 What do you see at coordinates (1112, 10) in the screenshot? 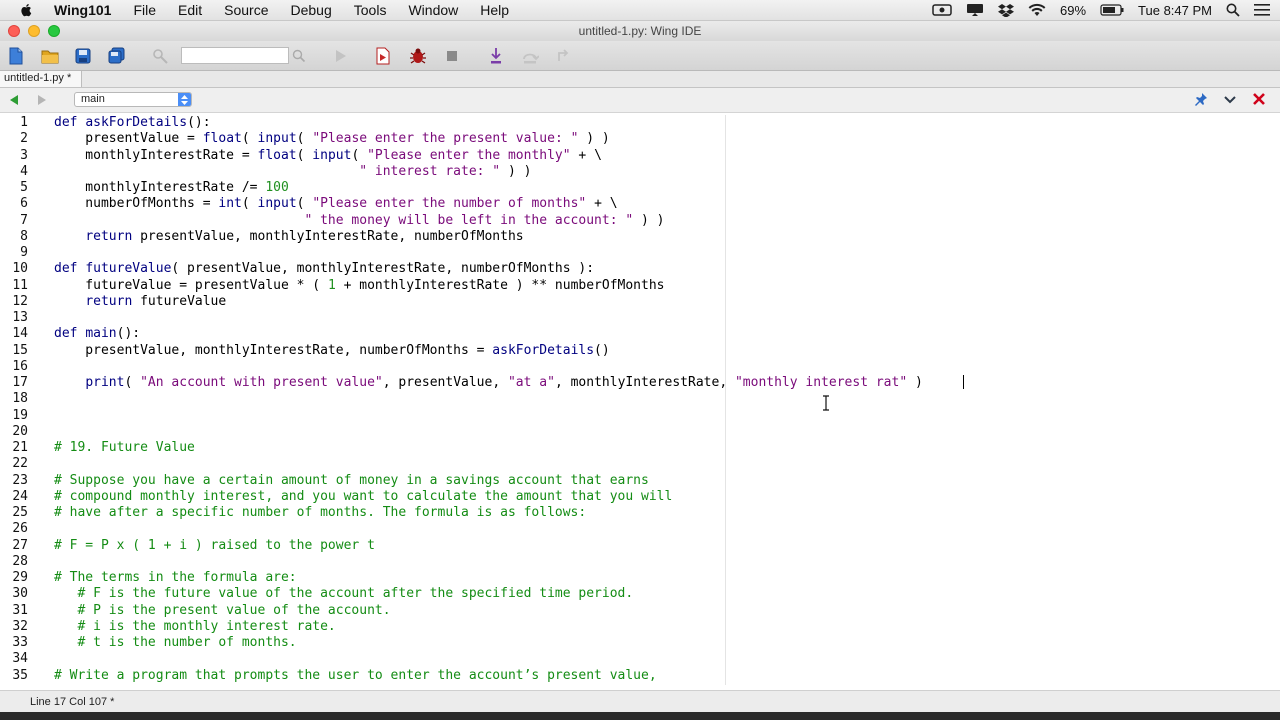
I see `battery-icon` at bounding box center [1112, 10].